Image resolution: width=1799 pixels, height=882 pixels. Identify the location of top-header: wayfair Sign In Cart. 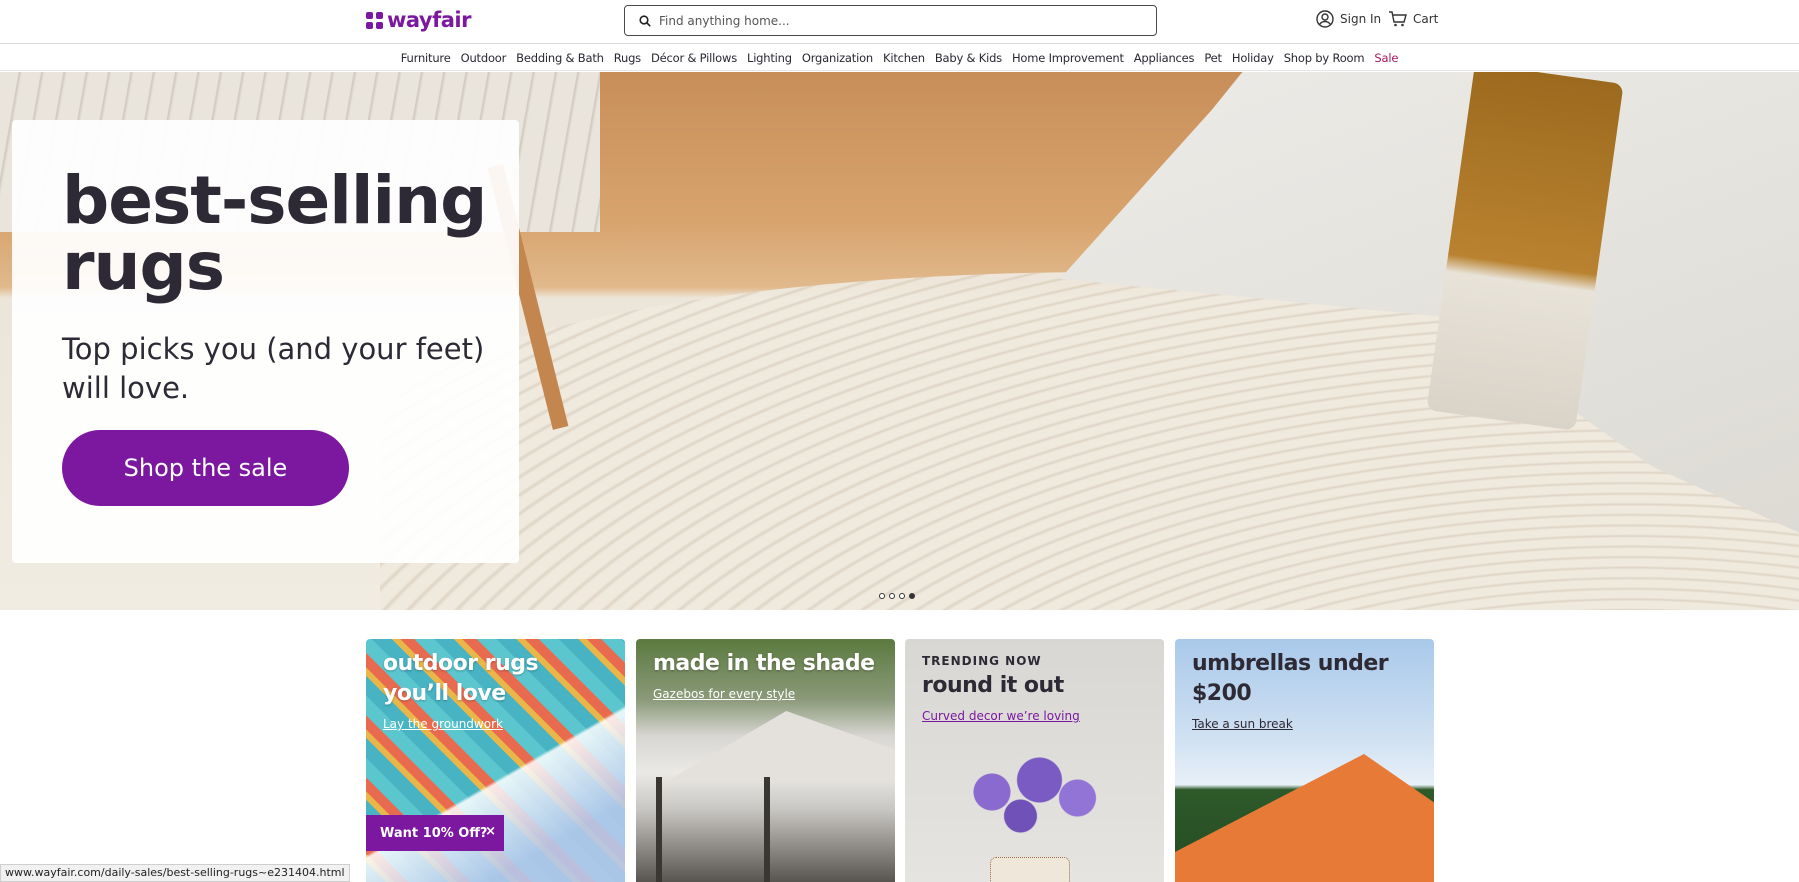
(899, 22).